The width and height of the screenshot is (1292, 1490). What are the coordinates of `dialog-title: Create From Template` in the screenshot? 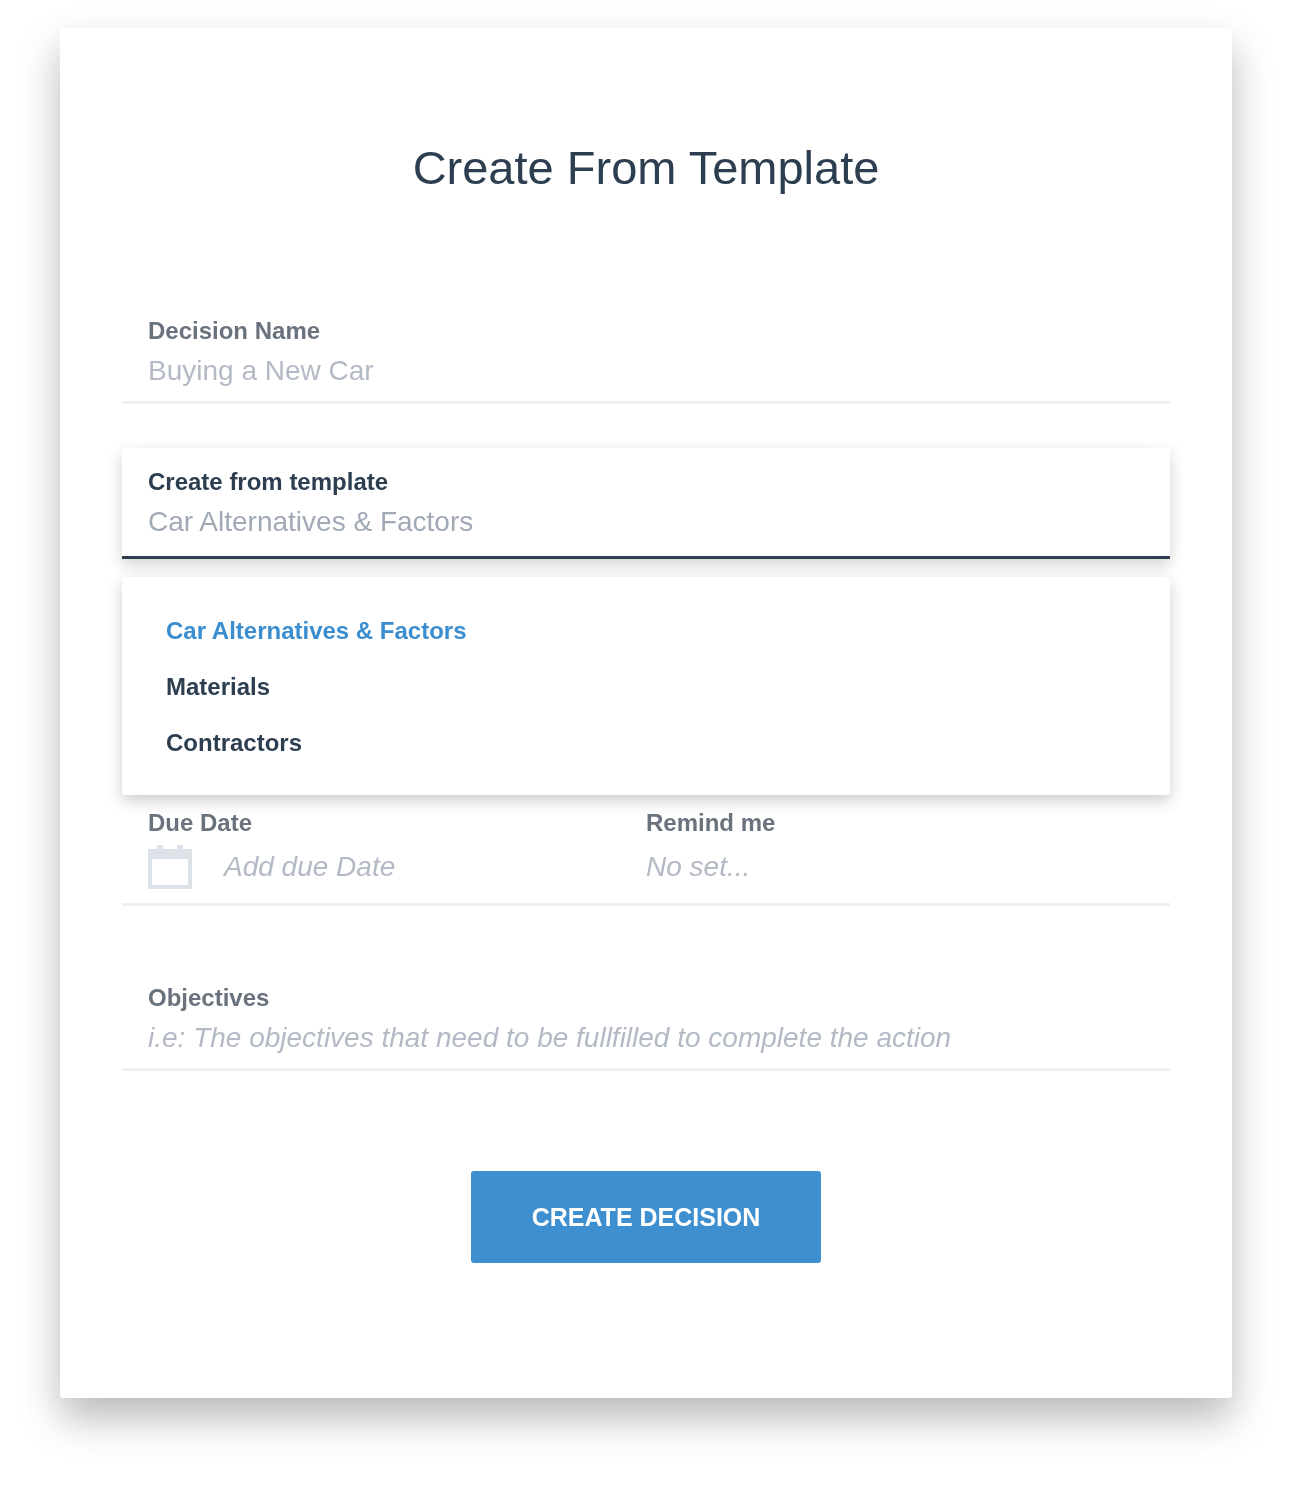 It's located at (646, 167).